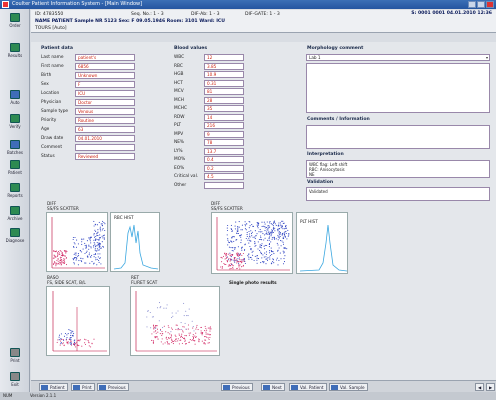  I want to click on patient-button: Patient, so click(53, 387).